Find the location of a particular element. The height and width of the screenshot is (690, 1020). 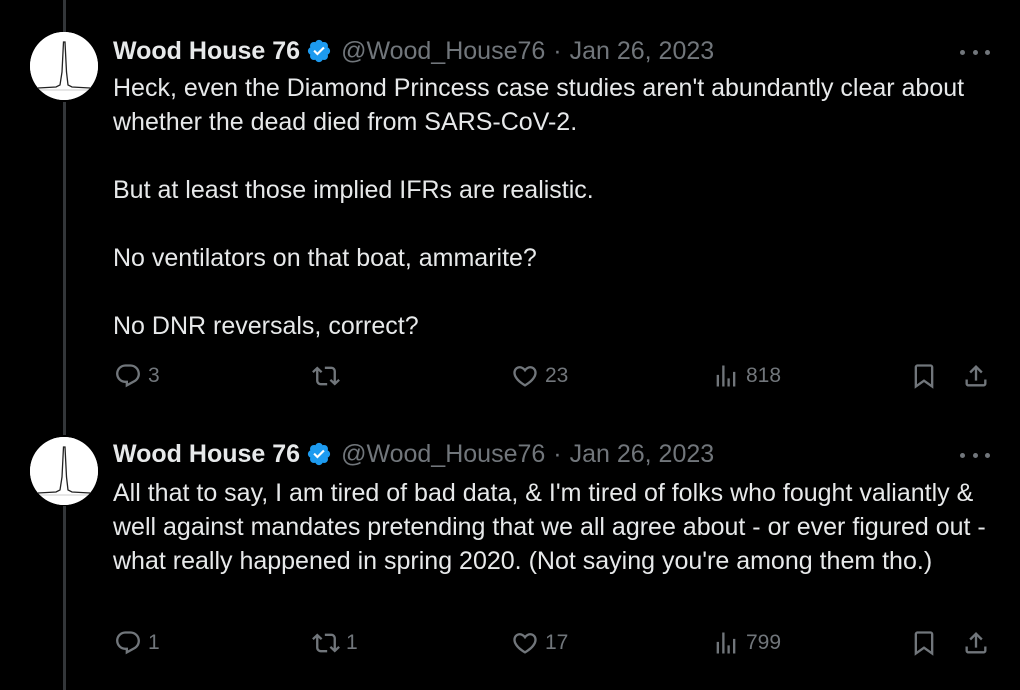

retweet-button is located at coordinates (329, 376).